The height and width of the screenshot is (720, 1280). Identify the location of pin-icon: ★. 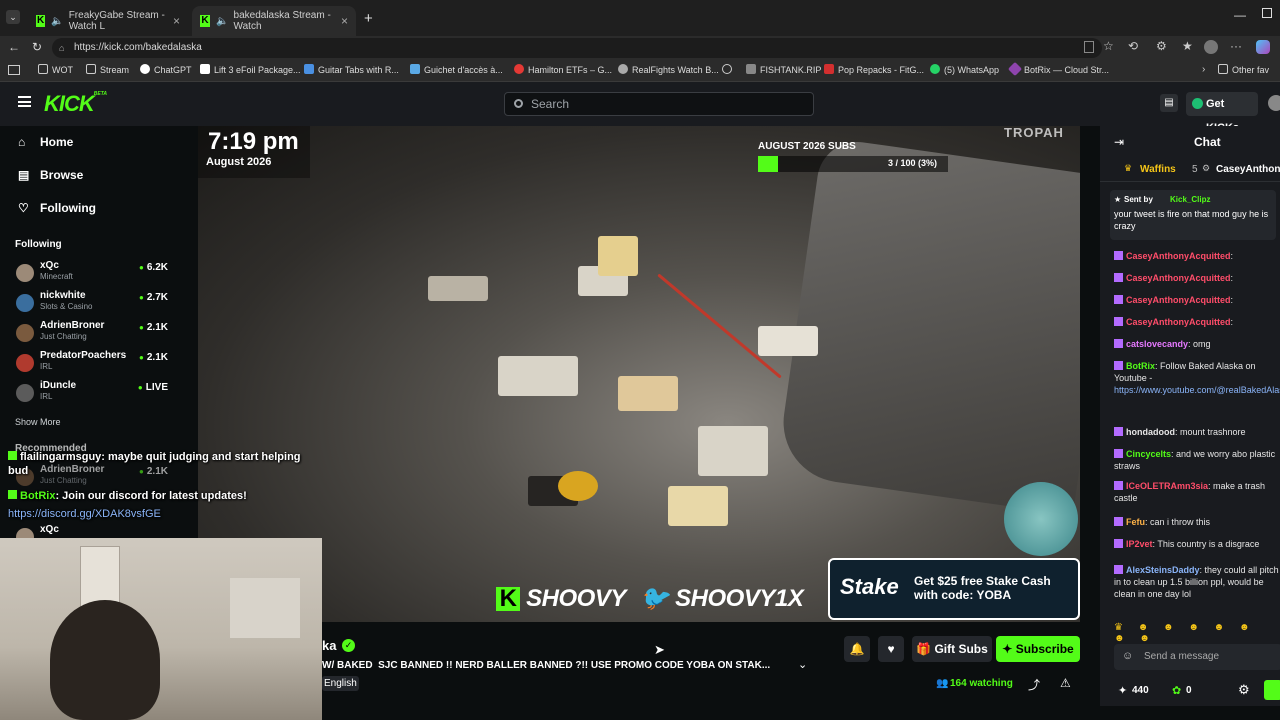
(1118, 199).